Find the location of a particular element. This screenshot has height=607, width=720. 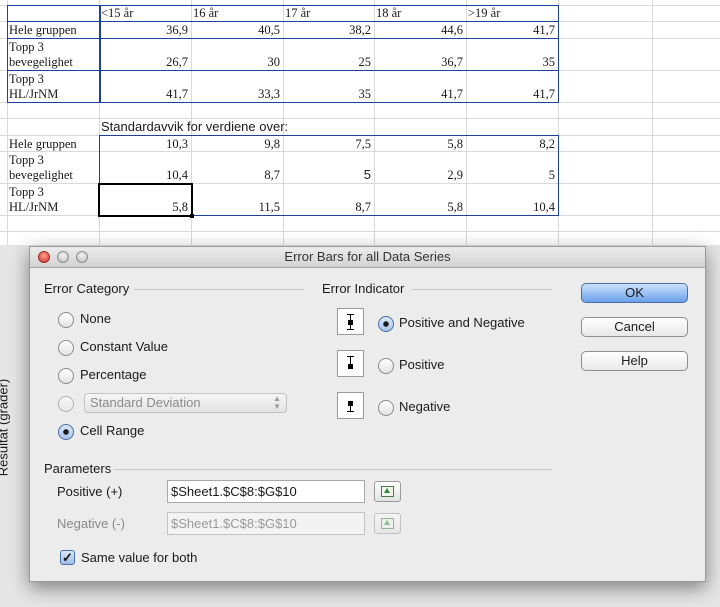

same-value-checkbox: ✓ is located at coordinates (67, 557).